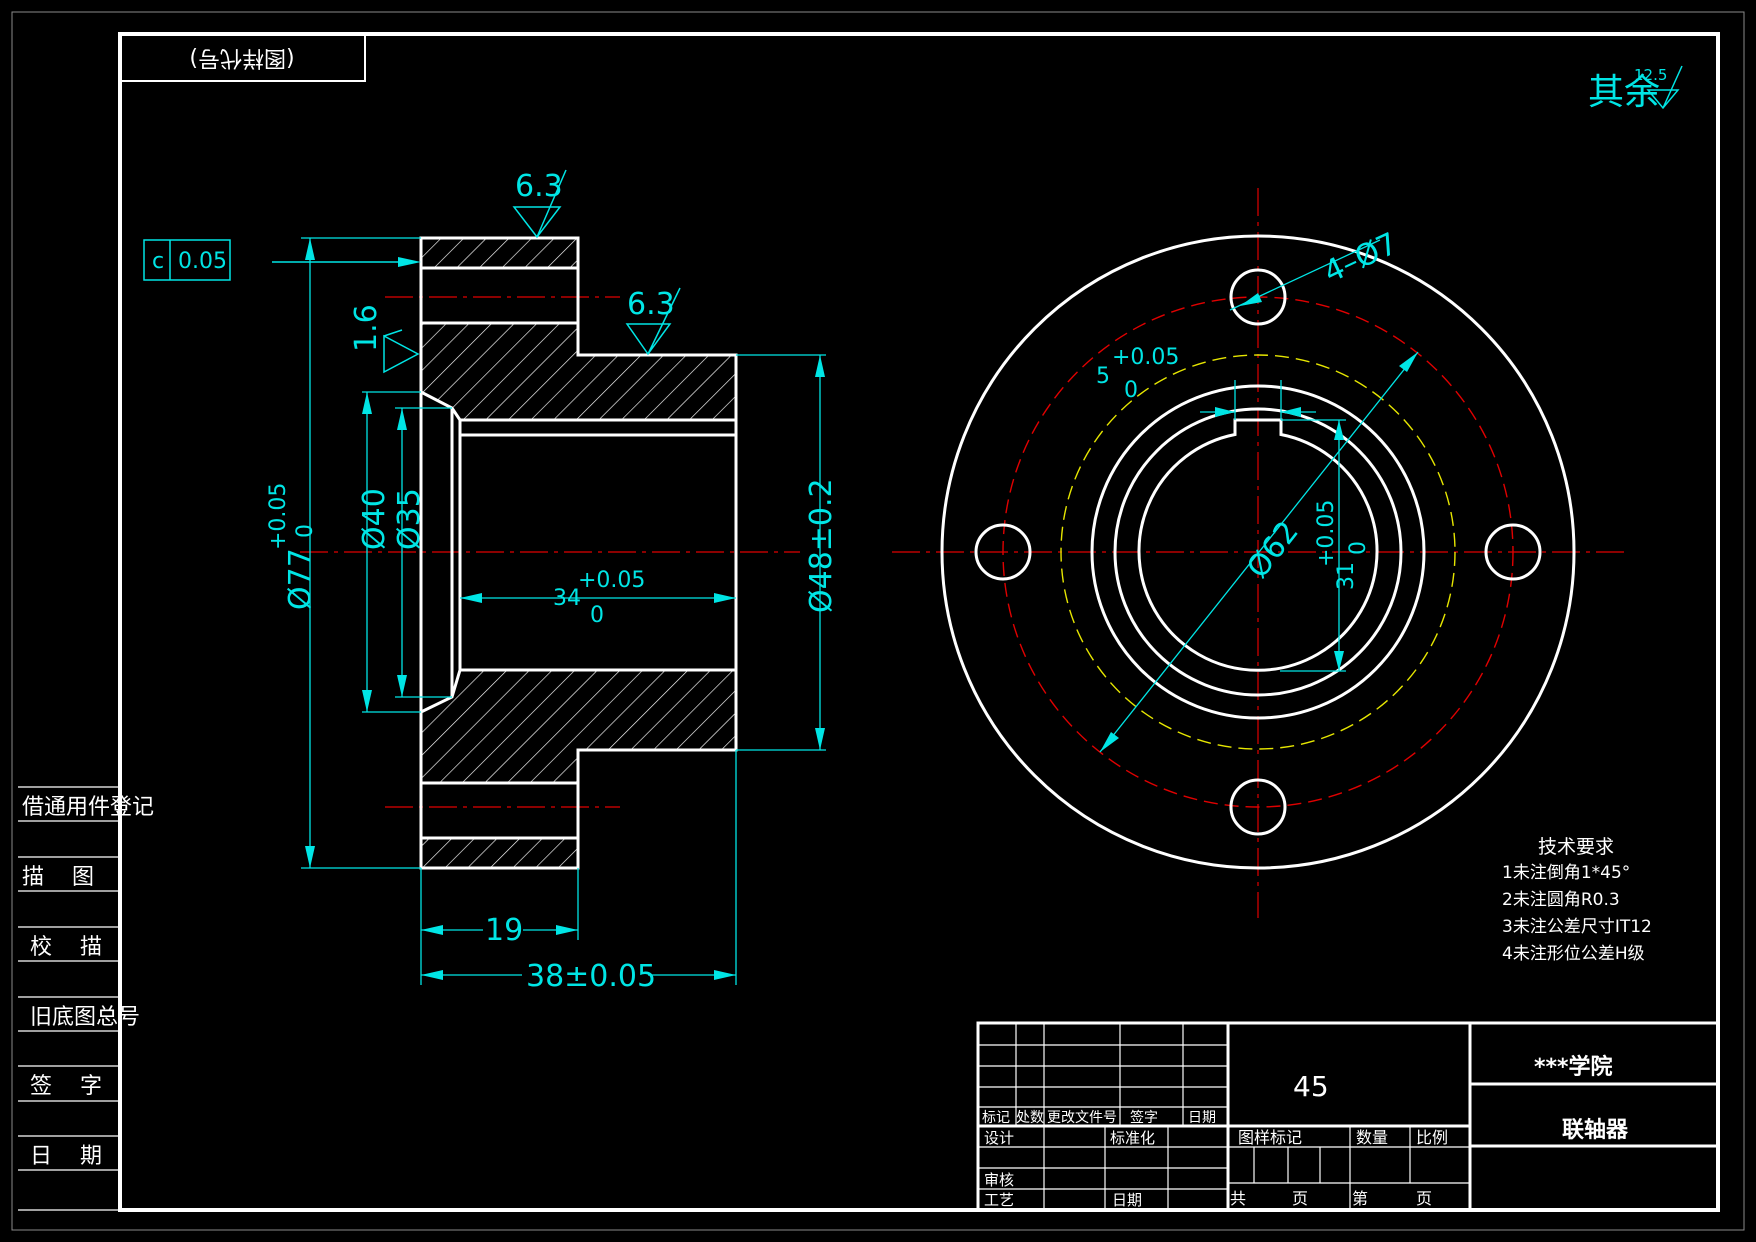 The width and height of the screenshot is (1756, 1242). What do you see at coordinates (305, 531) in the screenshot?
I see `dim-outer-lower: 0` at bounding box center [305, 531].